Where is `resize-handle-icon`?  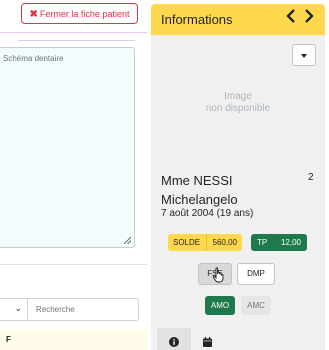
resize-handle-icon is located at coordinates (127, 240).